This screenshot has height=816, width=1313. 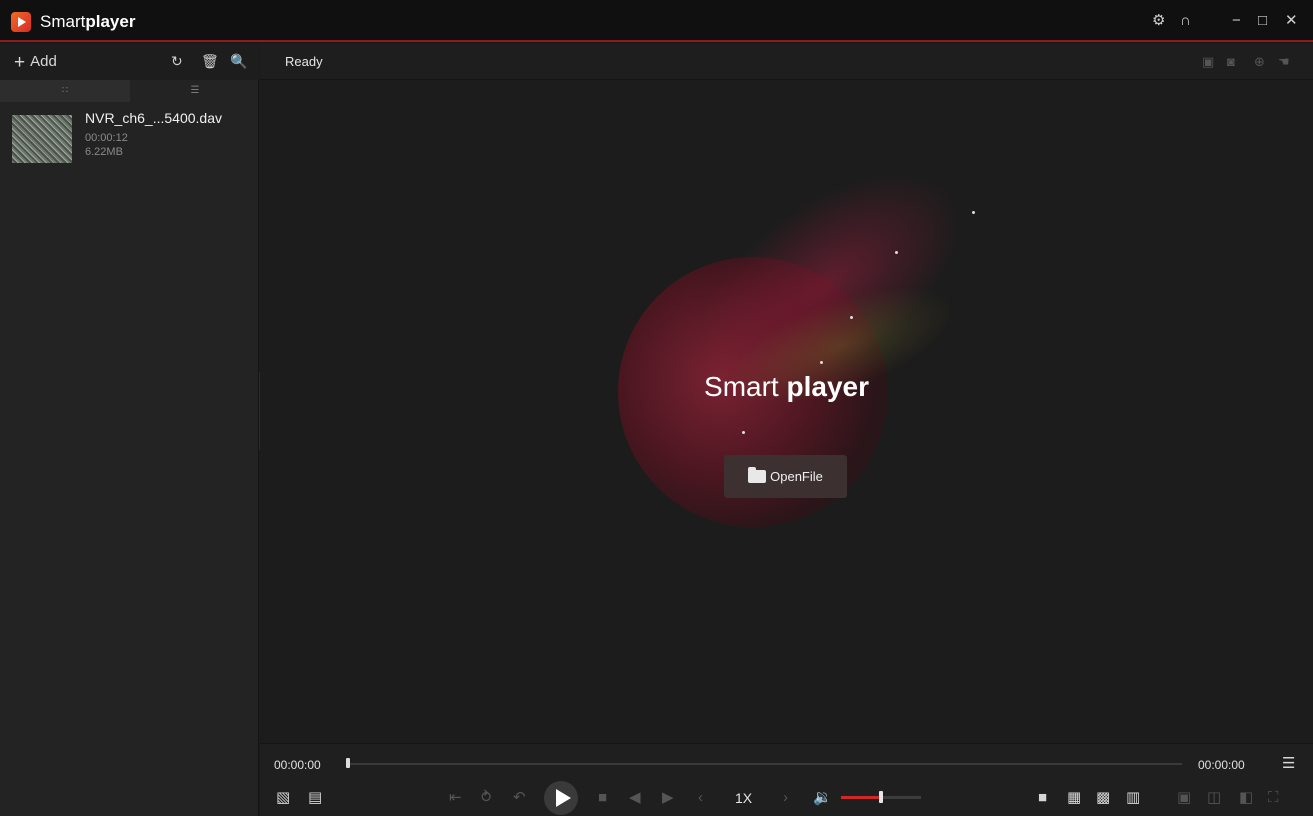 What do you see at coordinates (1133, 798) in the screenshot?
I see `layout-16-icon: ▥` at bounding box center [1133, 798].